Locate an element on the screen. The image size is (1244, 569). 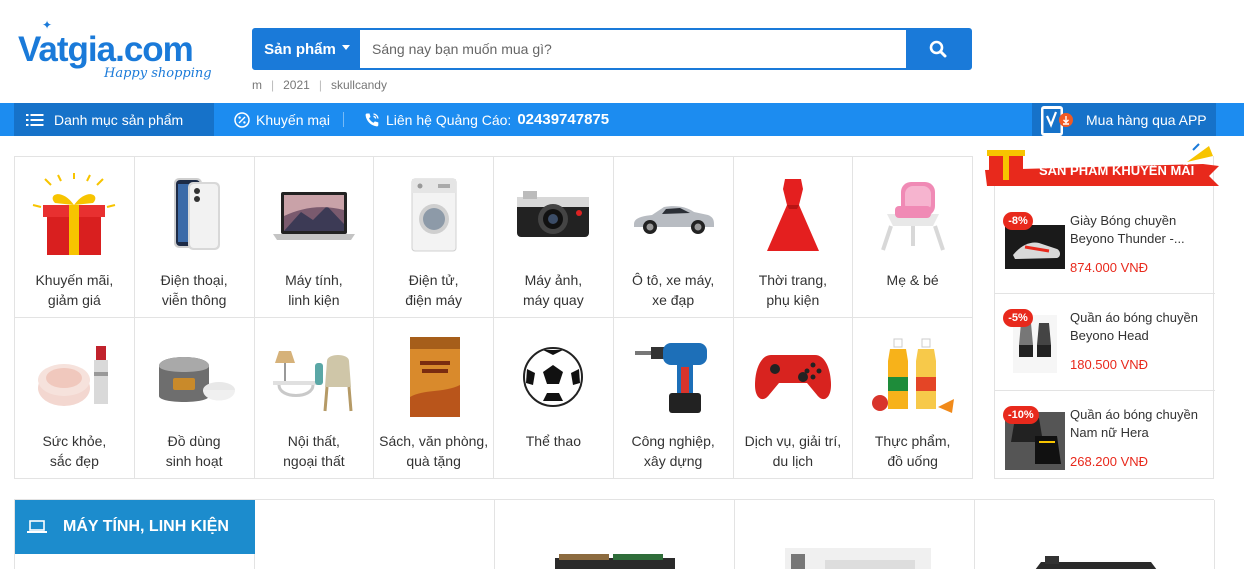
logo-text: Vatgia.com is located at coordinates (106, 49).